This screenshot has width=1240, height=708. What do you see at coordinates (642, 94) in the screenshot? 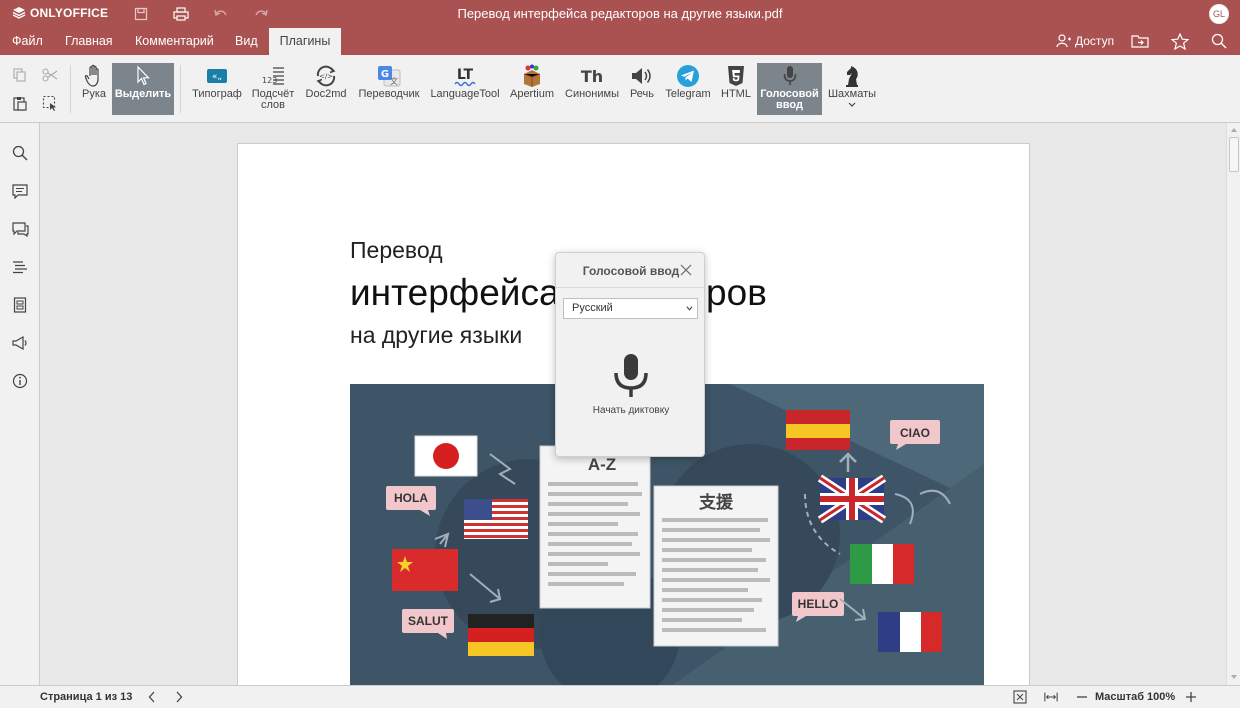
I see `plugin-speech-label: Речь` at bounding box center [642, 94].